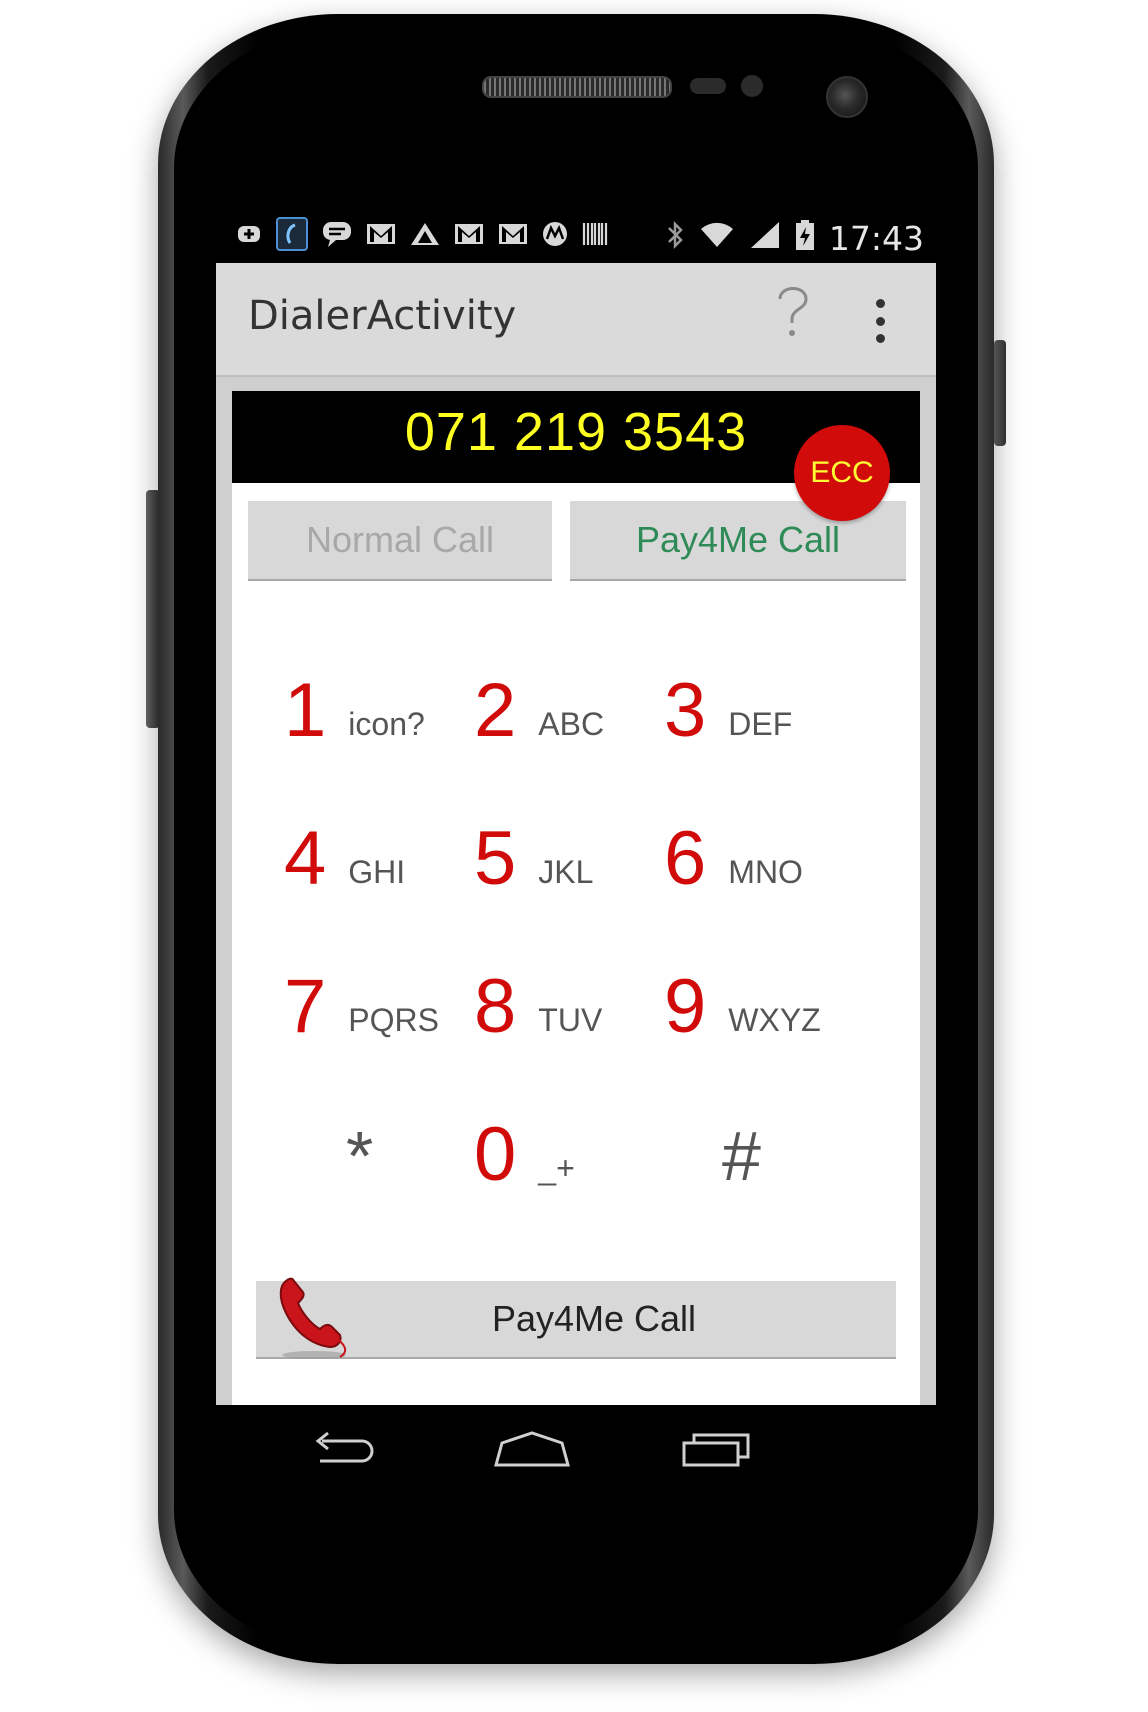  I want to click on chat-bubble-icon, so click(337, 238).